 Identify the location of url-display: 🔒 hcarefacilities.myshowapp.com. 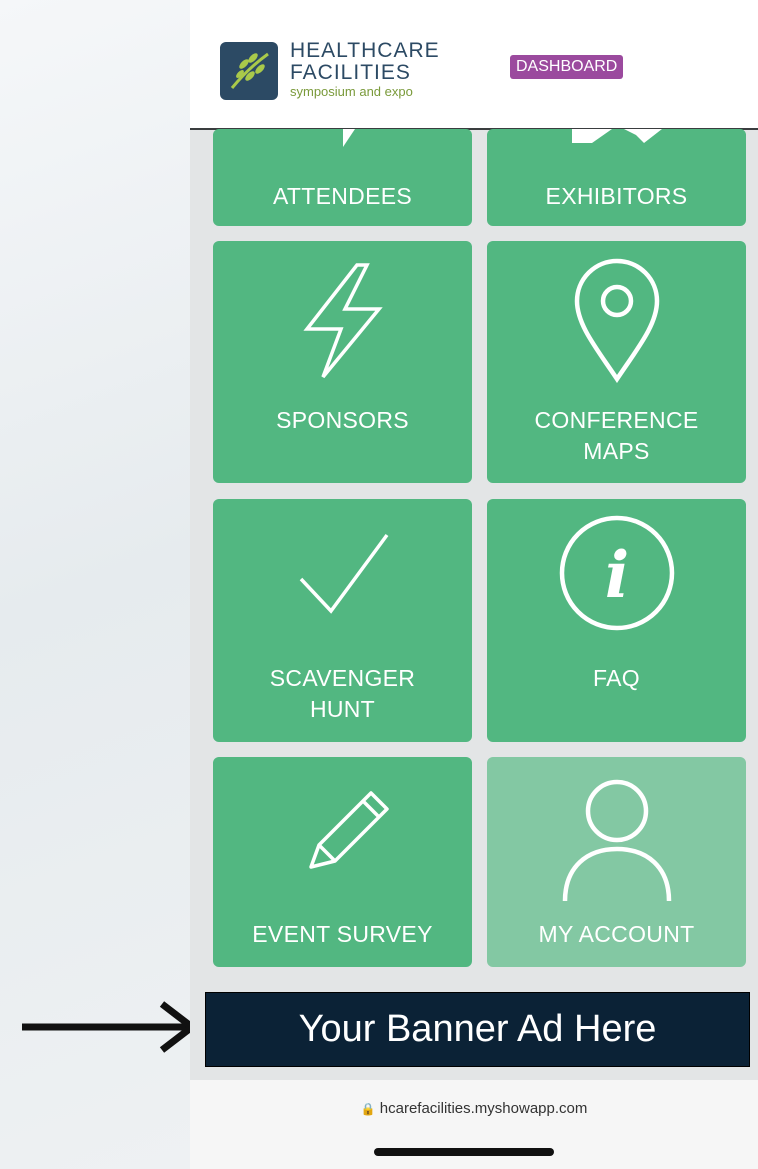
(474, 1108).